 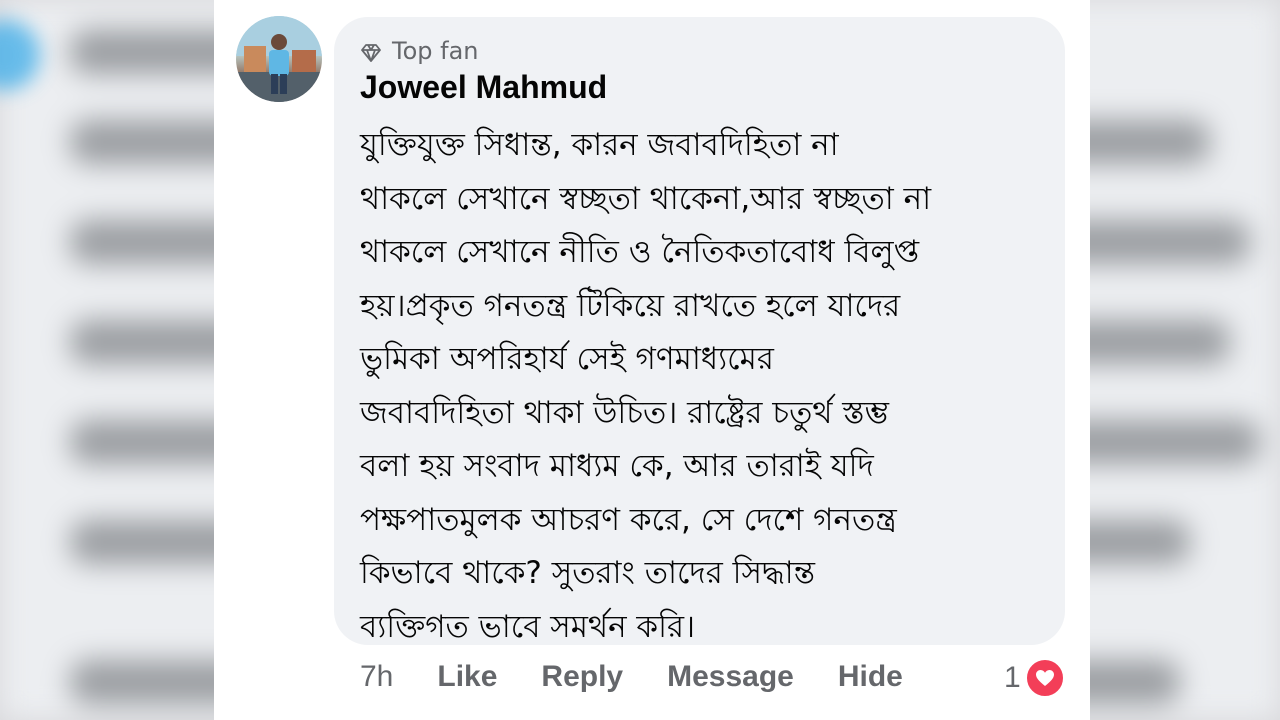 What do you see at coordinates (435, 51) in the screenshot?
I see `top-fan-label: Top fan` at bounding box center [435, 51].